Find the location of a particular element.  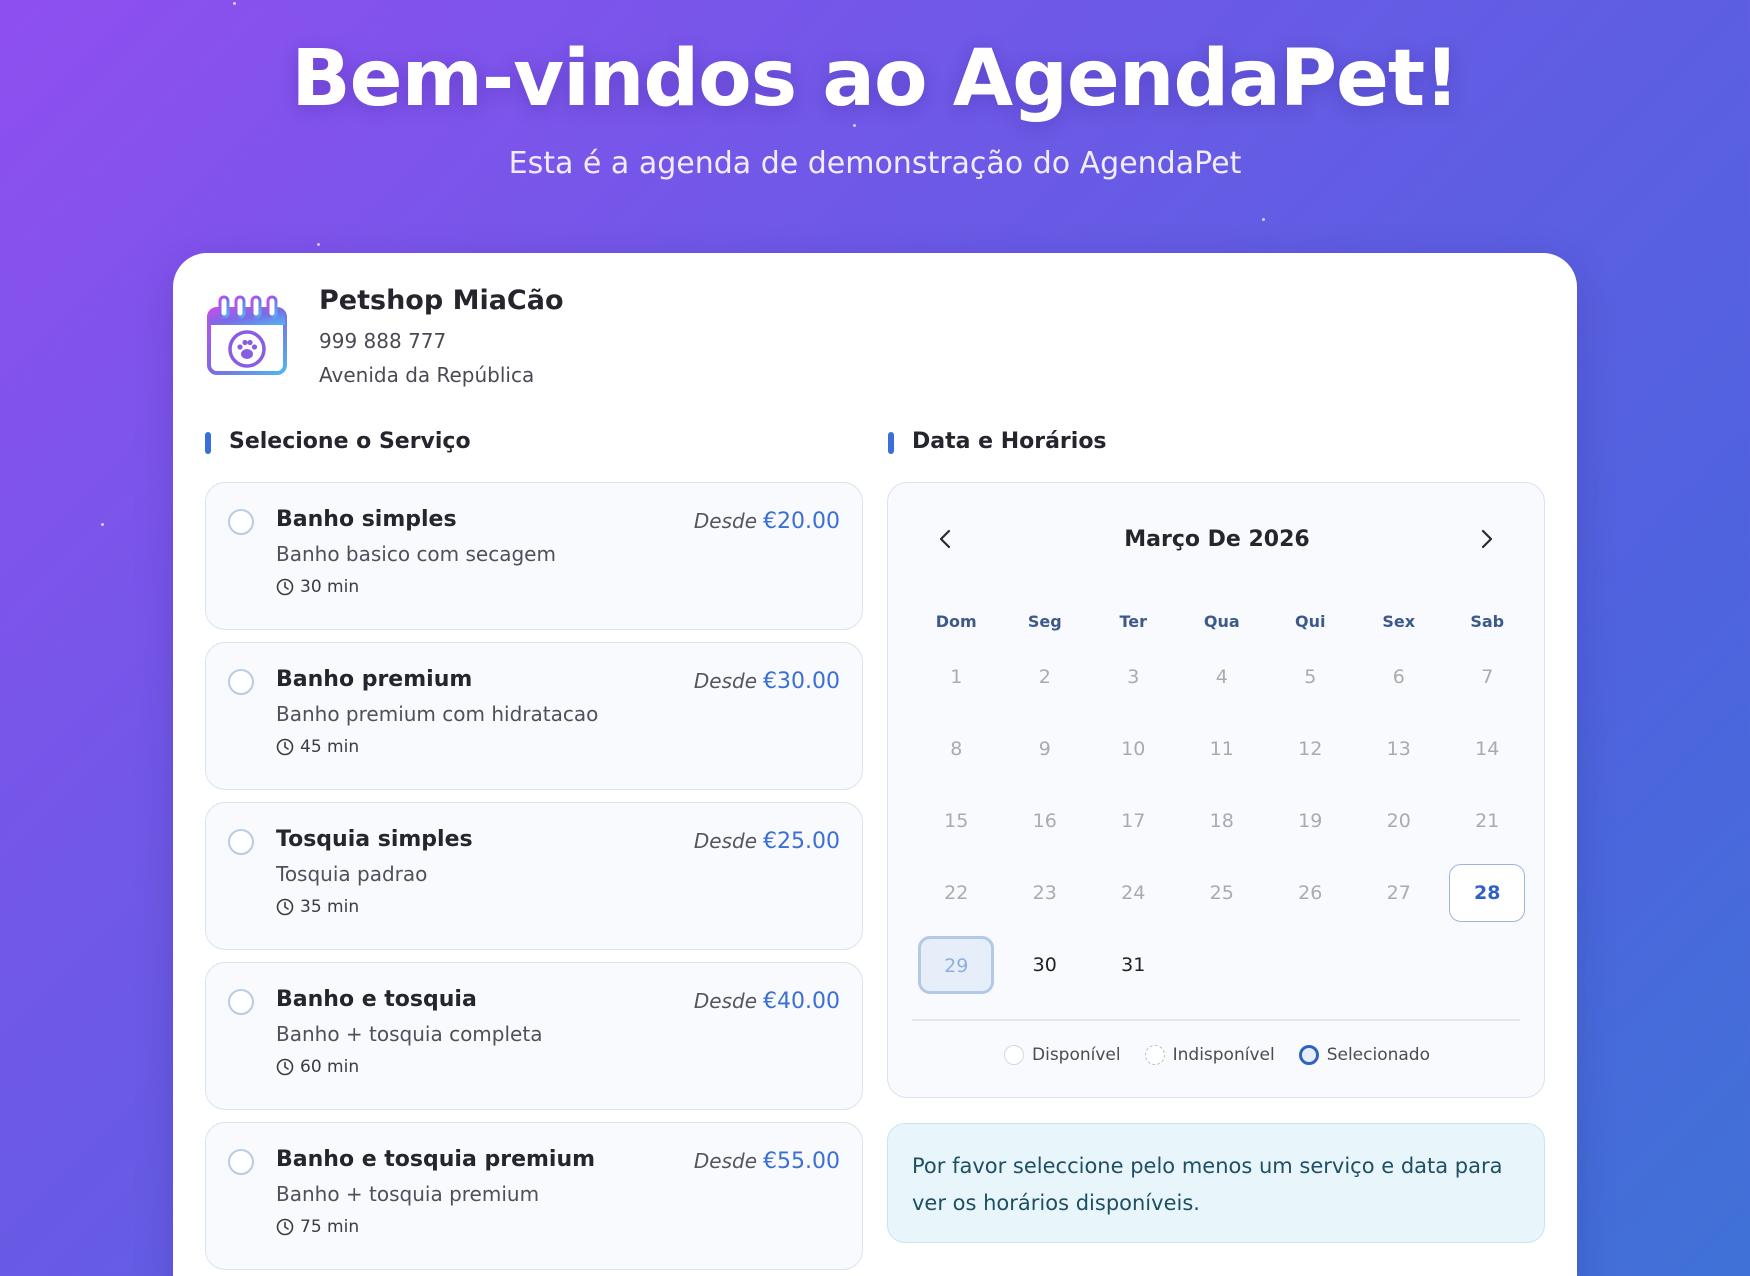

calendar-day: 5 is located at coordinates (1310, 677).